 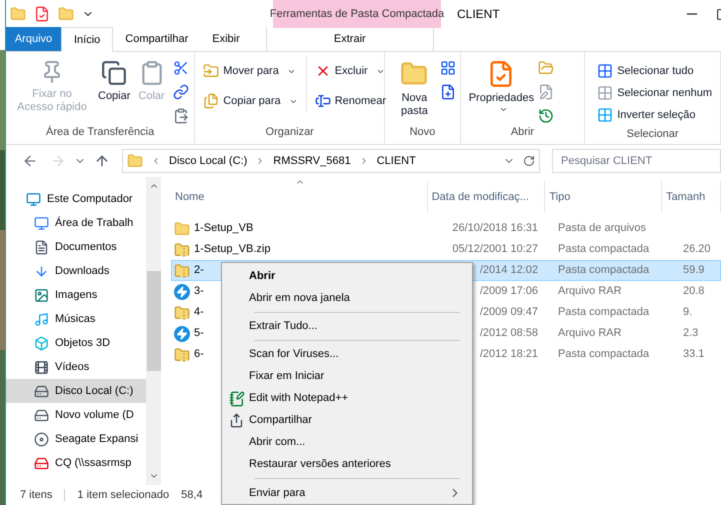 What do you see at coordinates (100, 132) in the screenshot?
I see `group-label: Área de Transferência` at bounding box center [100, 132].